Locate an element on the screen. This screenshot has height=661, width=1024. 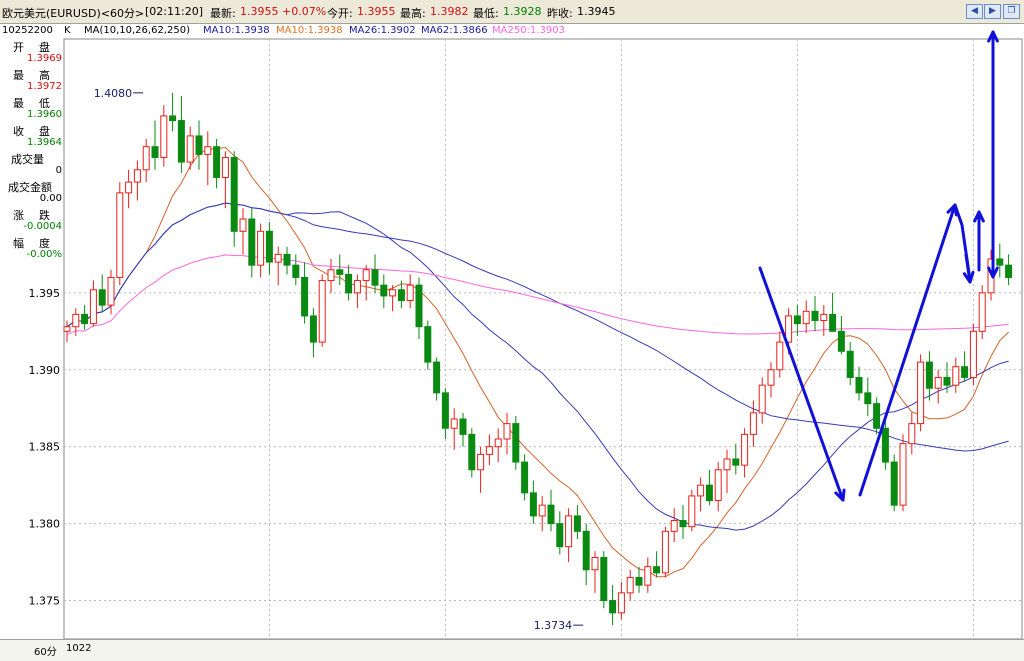
ma250-line is located at coordinates (537, 295).